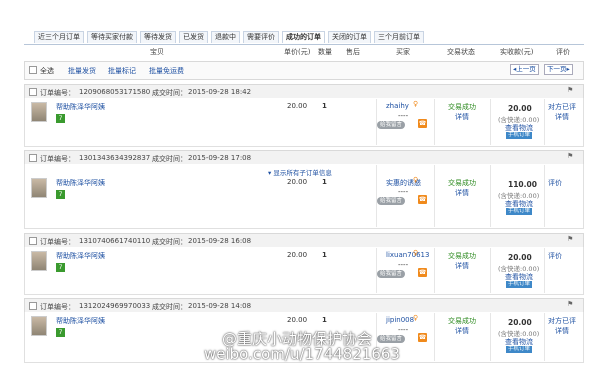 The width and height of the screenshot is (598, 379). What do you see at coordinates (193, 37) in the screenshot?
I see `tab-shipped: 已发货` at bounding box center [193, 37].